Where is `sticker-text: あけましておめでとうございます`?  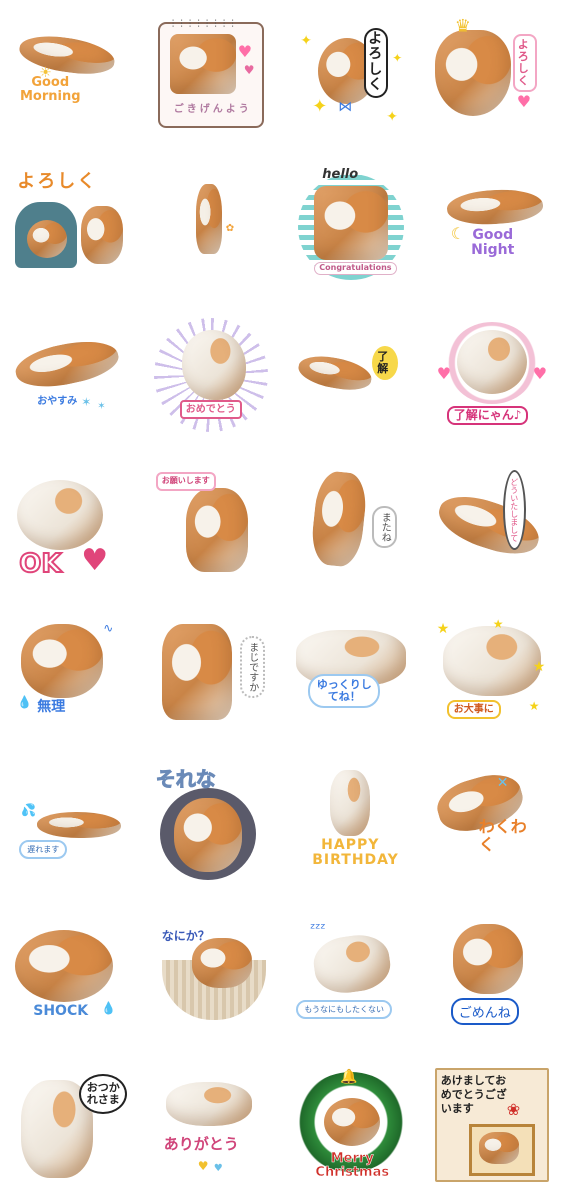 sticker-text: あけましておめでとうございます is located at coordinates (473, 1094).